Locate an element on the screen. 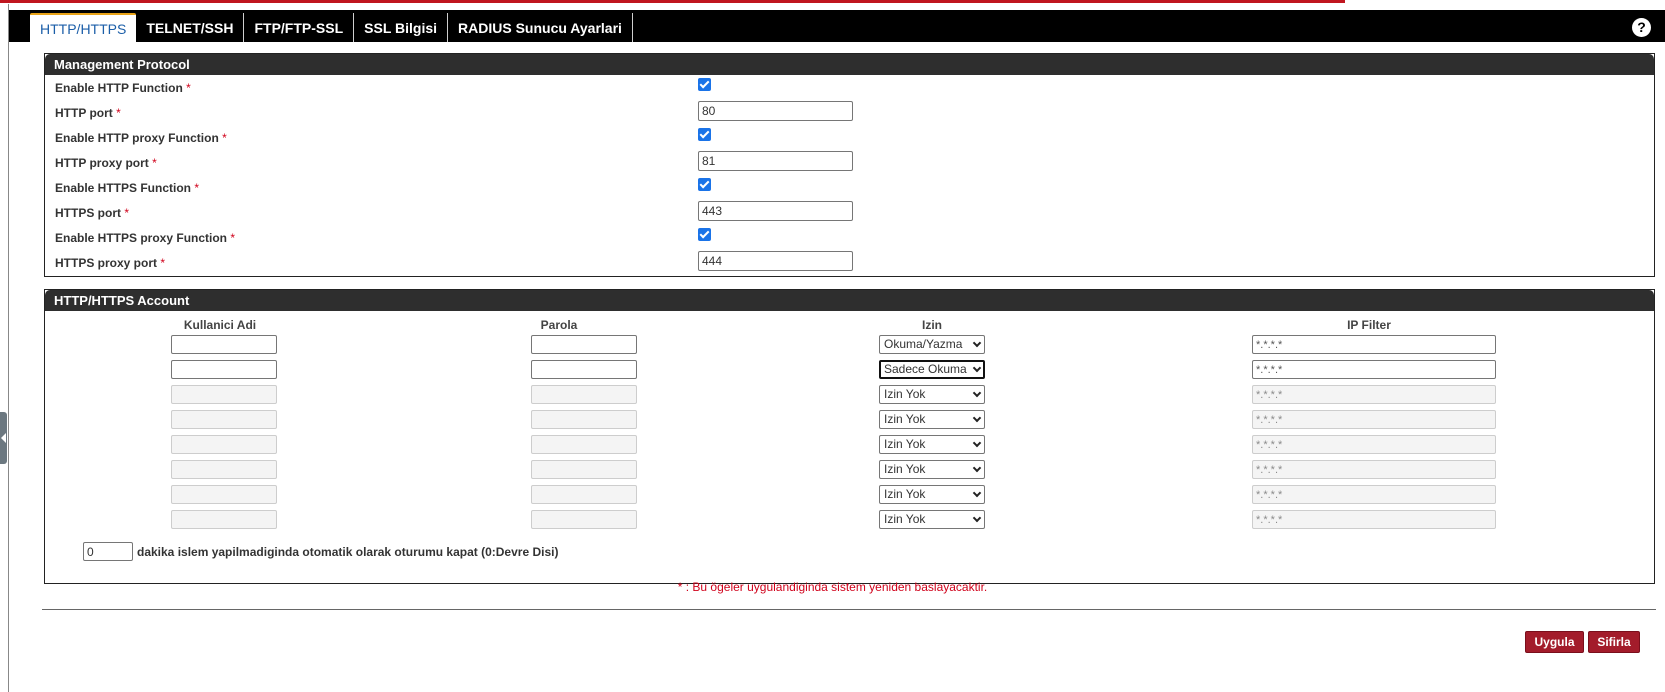 This screenshot has width=1665, height=692. field-label-enable-https-function: Enable HTTPS Function * is located at coordinates (127, 188).